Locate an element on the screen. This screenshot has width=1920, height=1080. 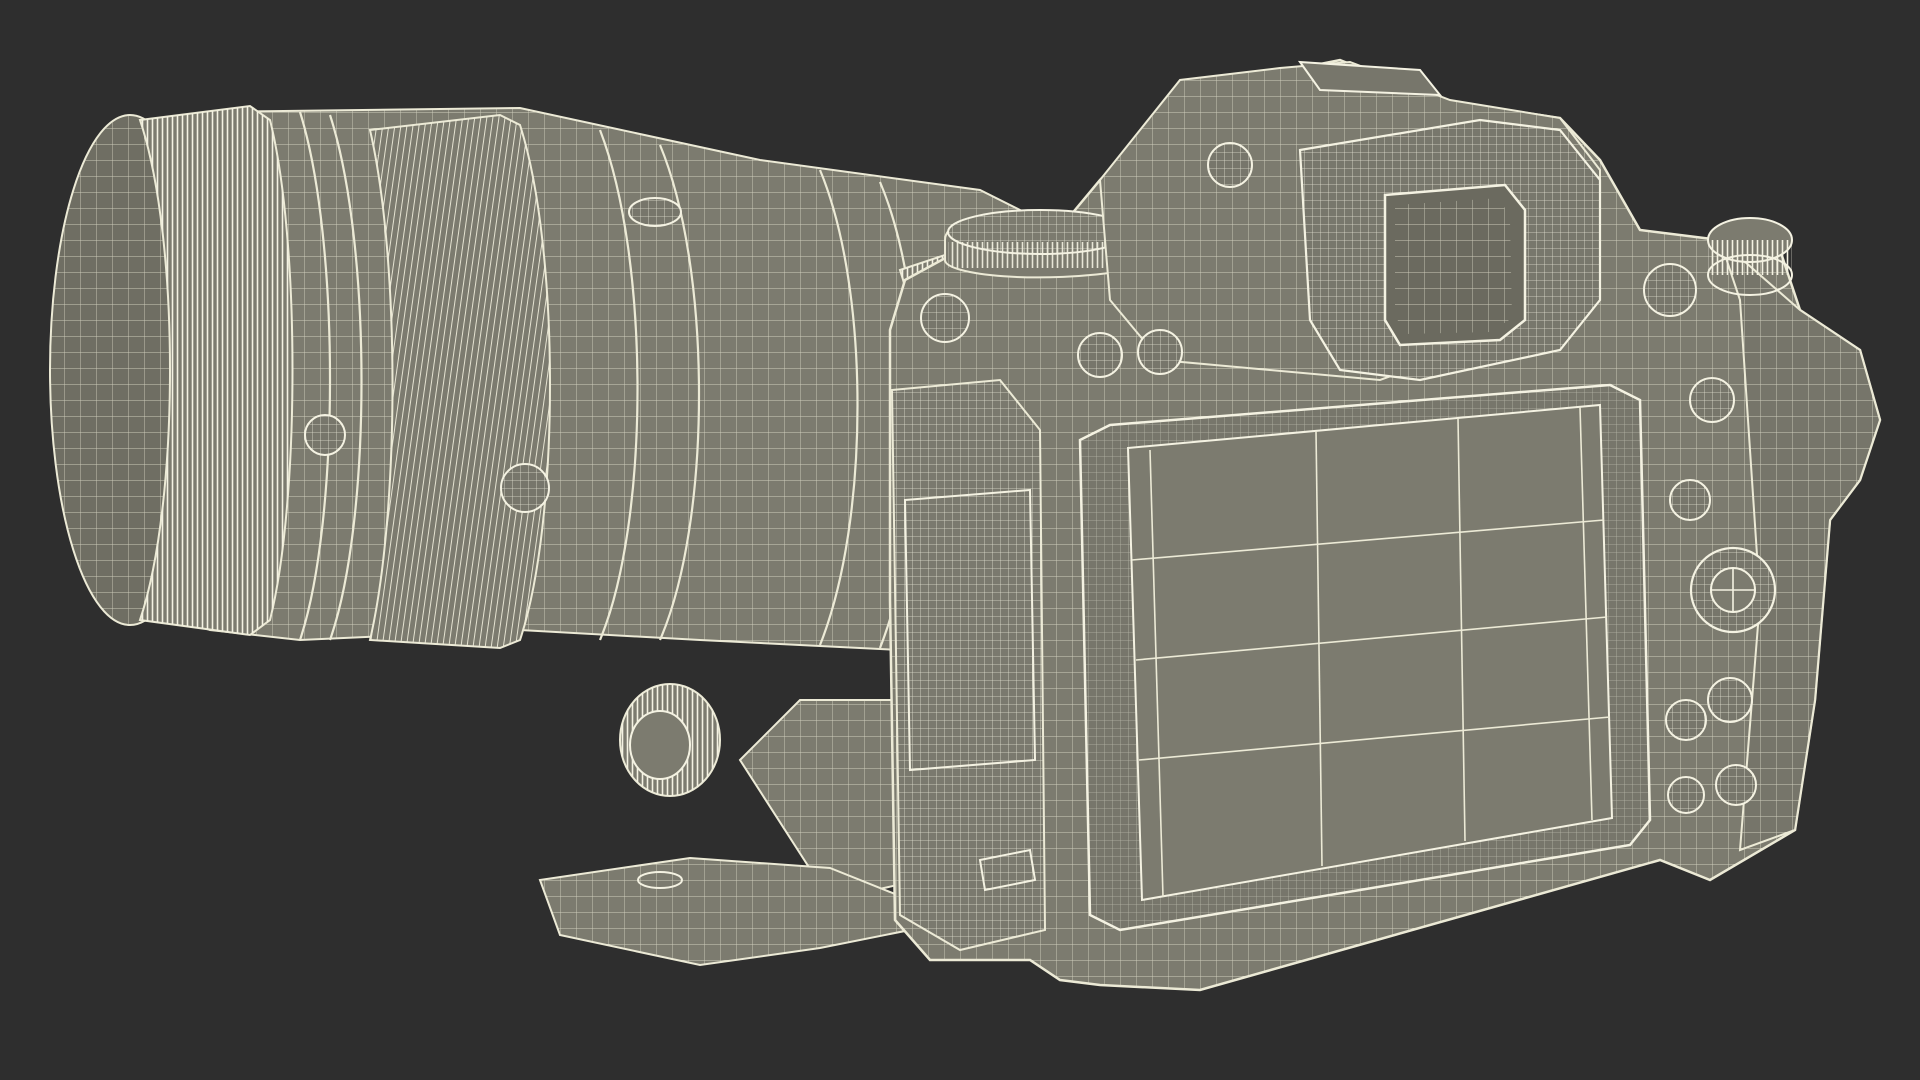
lens-index-dot is located at coordinates (655, 212).